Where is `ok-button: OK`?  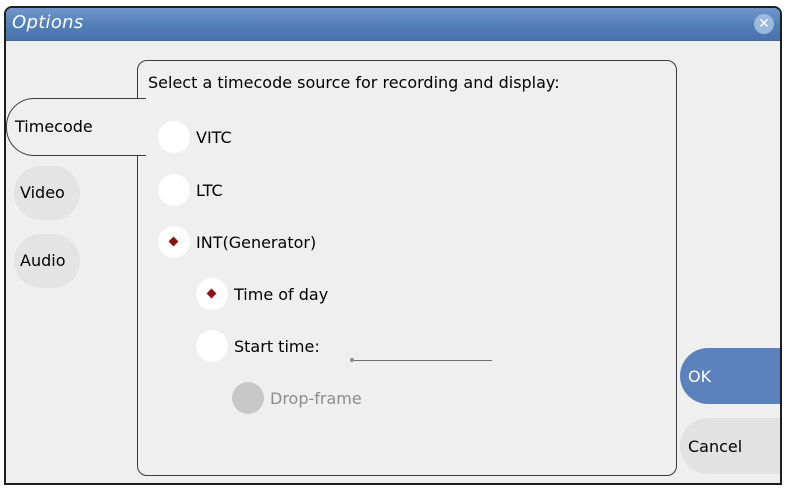
ok-button: OK is located at coordinates (730, 376).